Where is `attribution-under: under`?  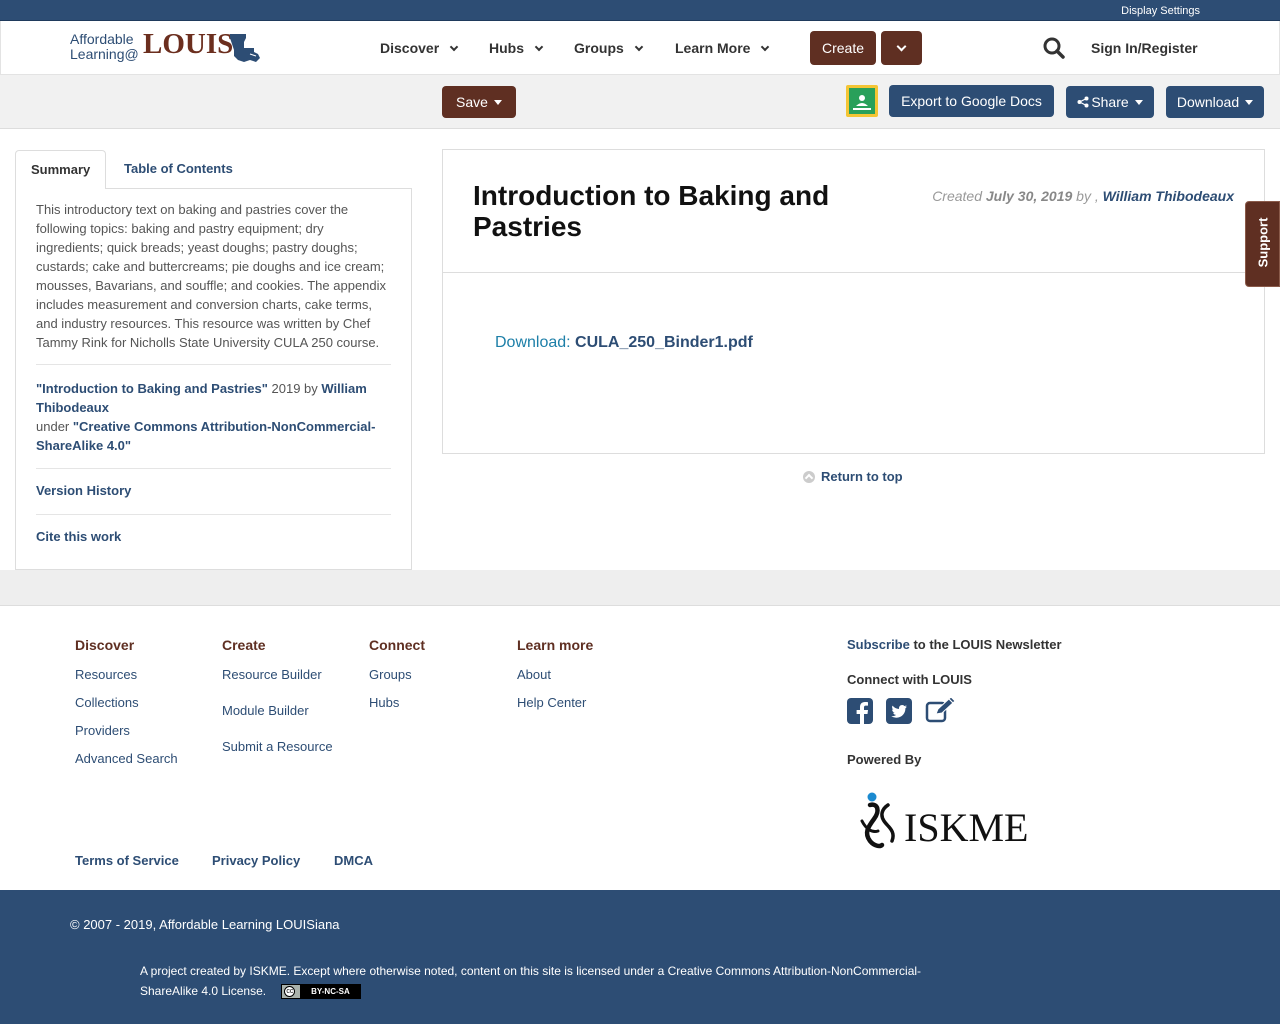
attribution-under: under is located at coordinates (54, 426).